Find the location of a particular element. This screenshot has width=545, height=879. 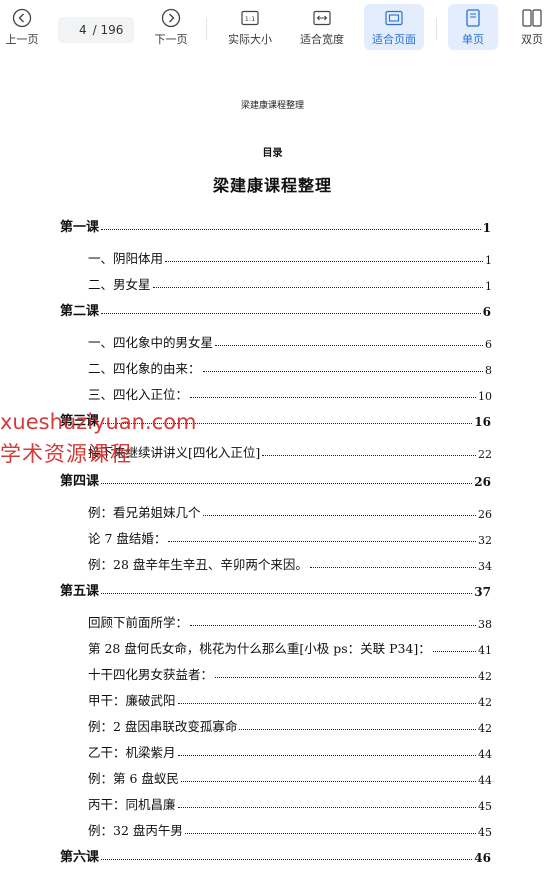

single-page-button: 单页 is located at coordinates (473, 27).